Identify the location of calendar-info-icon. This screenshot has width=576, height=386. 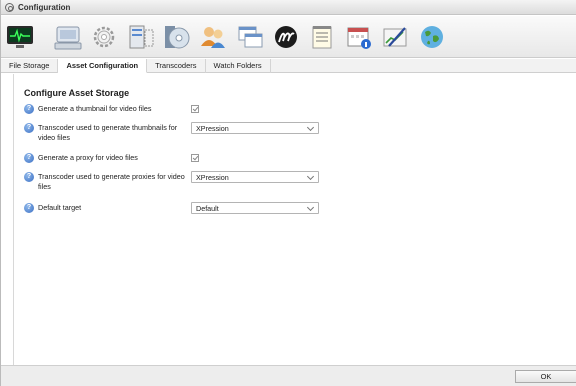
(359, 37).